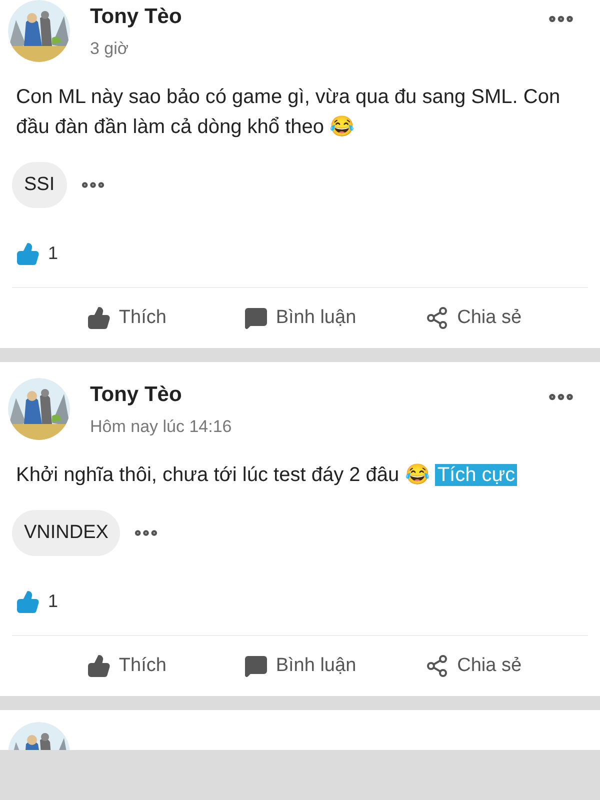 The height and width of the screenshot is (800, 600). Describe the element at coordinates (39, 185) in the screenshot. I see `ticker-chip: SSI` at that location.